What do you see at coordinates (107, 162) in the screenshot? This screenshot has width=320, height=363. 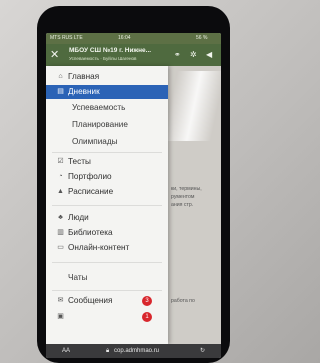 I see `menu-item-tests: ☑ Тесты` at bounding box center [107, 162].